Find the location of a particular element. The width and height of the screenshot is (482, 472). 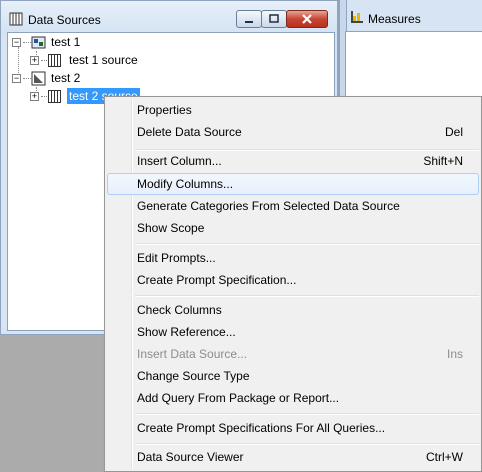

menu-item-label: Data Source Viewer is located at coordinates (190, 457).